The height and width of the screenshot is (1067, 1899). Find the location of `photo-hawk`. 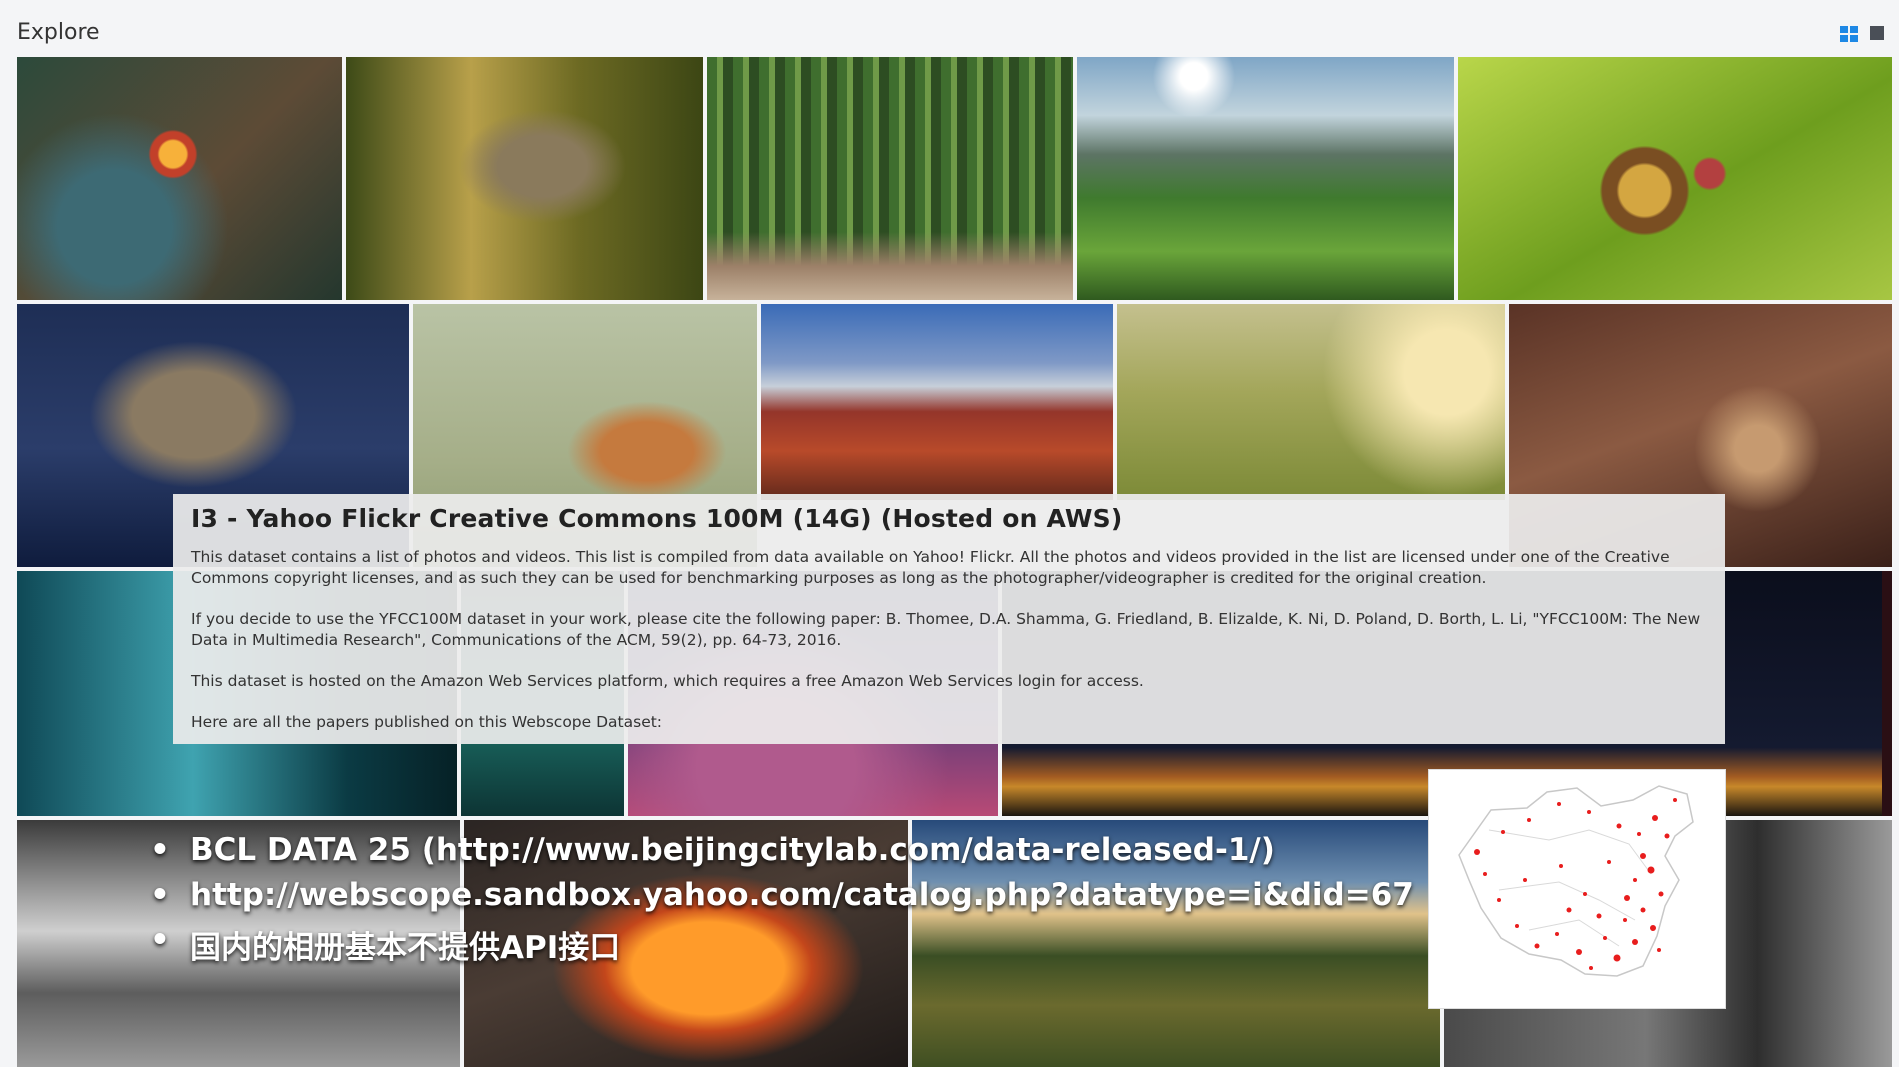

photo-hawk is located at coordinates (524, 178).